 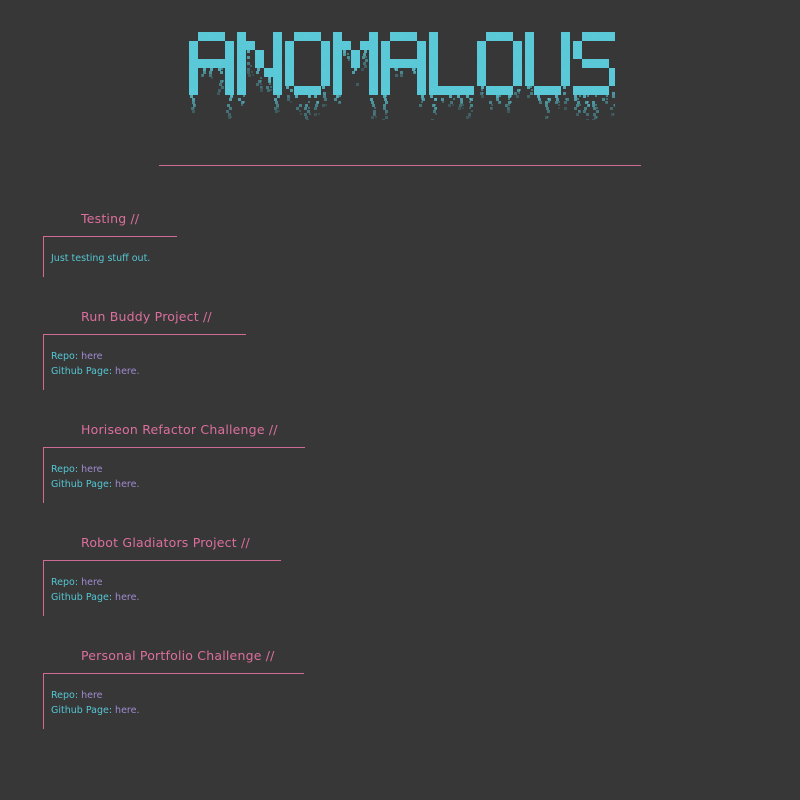 I want to click on post-title: Horiseon Refactor Challenge //, so click(x=179, y=429).